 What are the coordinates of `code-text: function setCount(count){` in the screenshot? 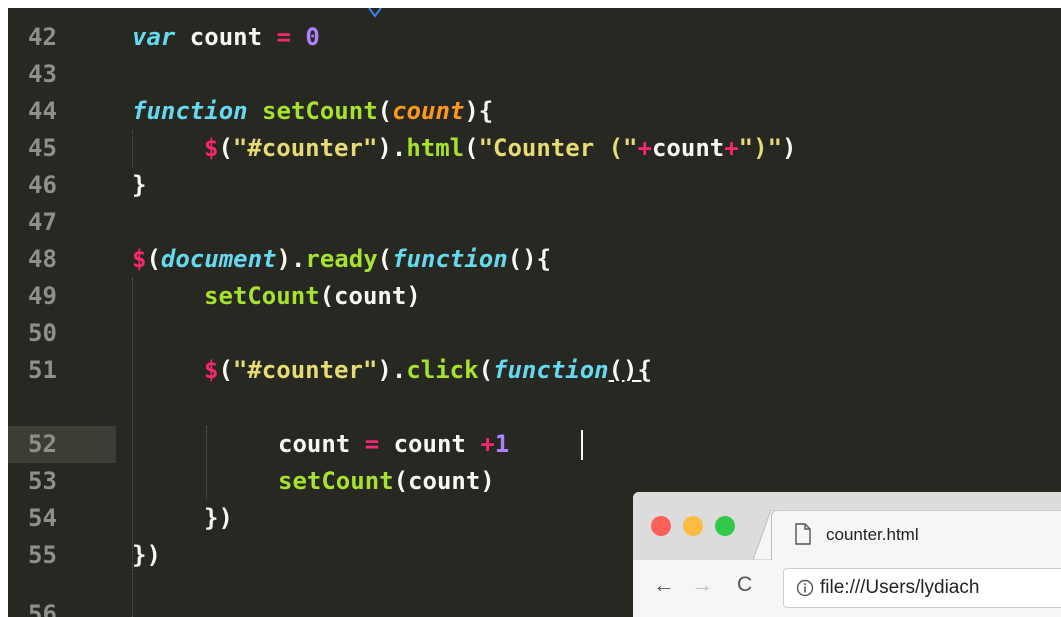 It's located at (313, 111).